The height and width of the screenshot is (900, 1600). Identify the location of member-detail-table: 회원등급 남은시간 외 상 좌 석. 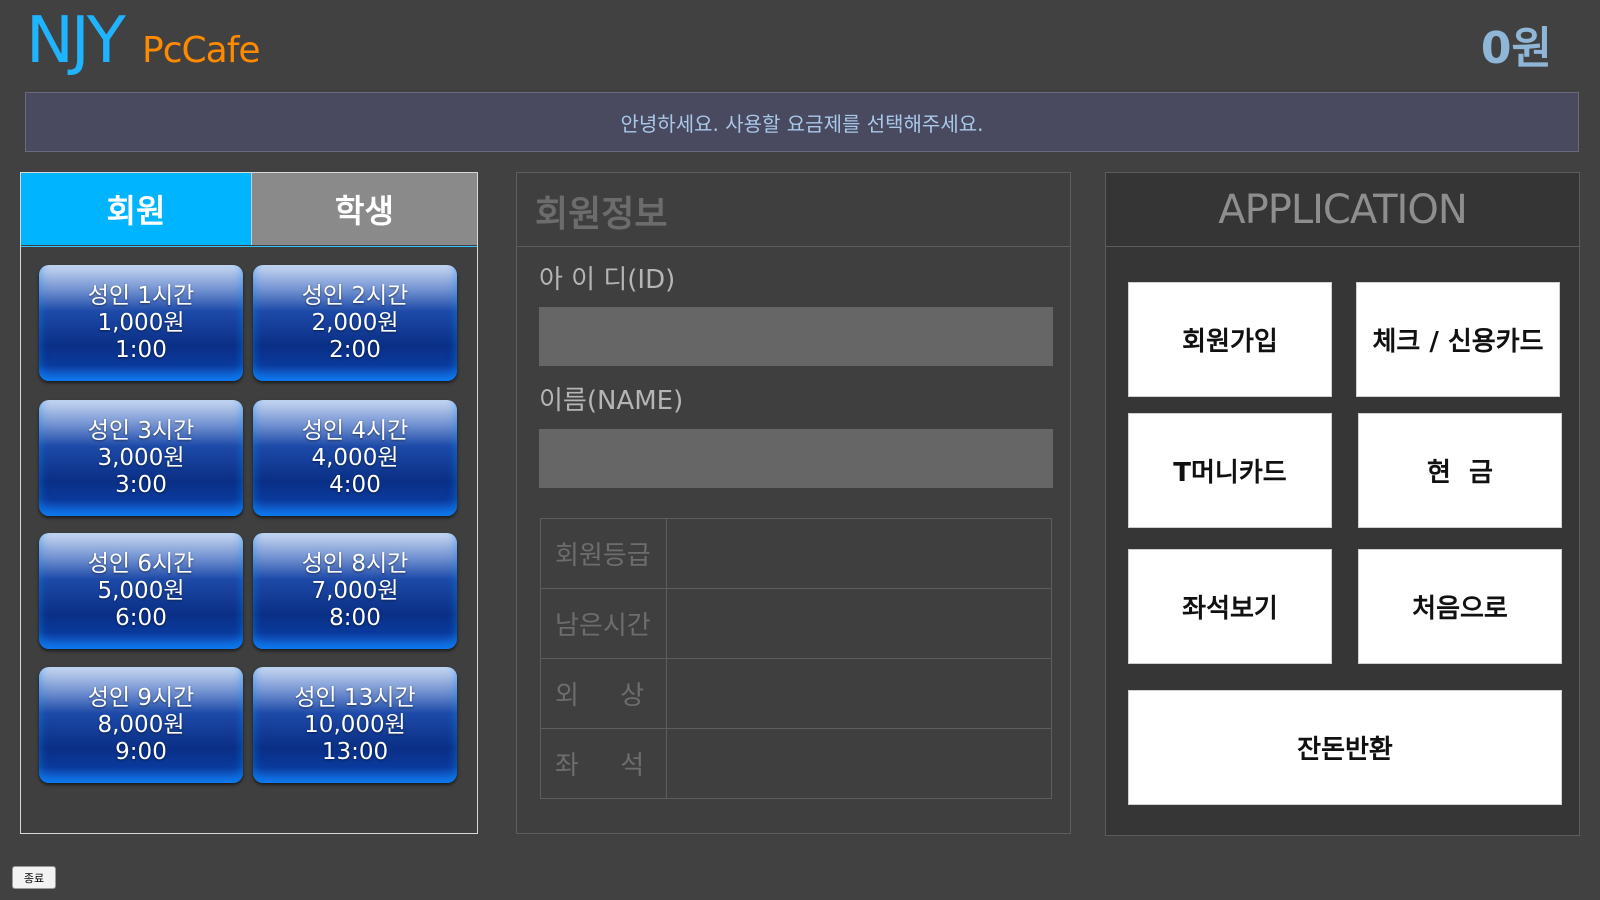
(796, 658).